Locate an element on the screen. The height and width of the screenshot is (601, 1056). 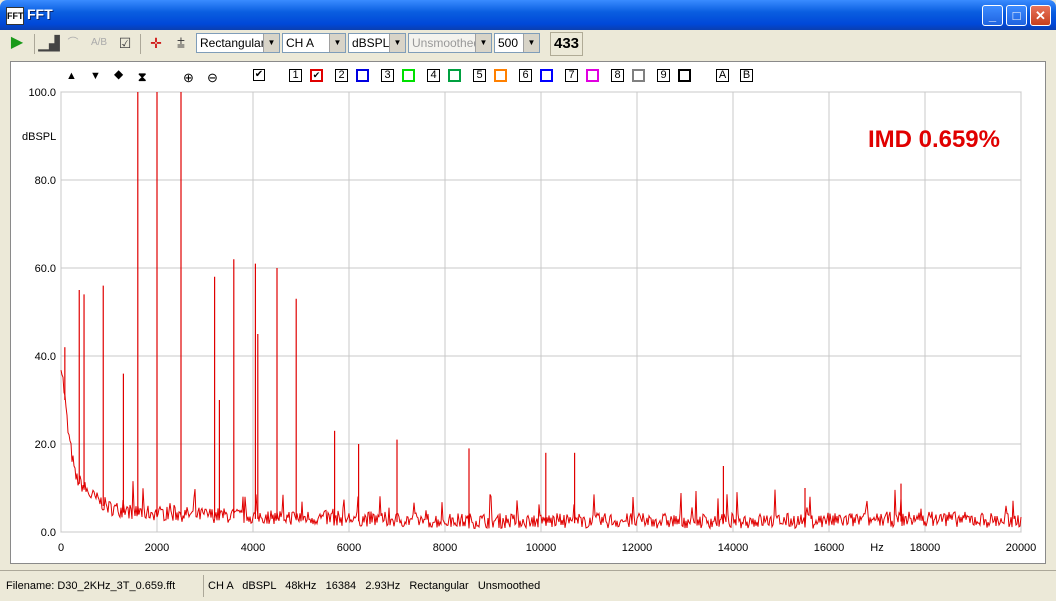
channel-1-checkbox: ✔ is located at coordinates (316, 75).